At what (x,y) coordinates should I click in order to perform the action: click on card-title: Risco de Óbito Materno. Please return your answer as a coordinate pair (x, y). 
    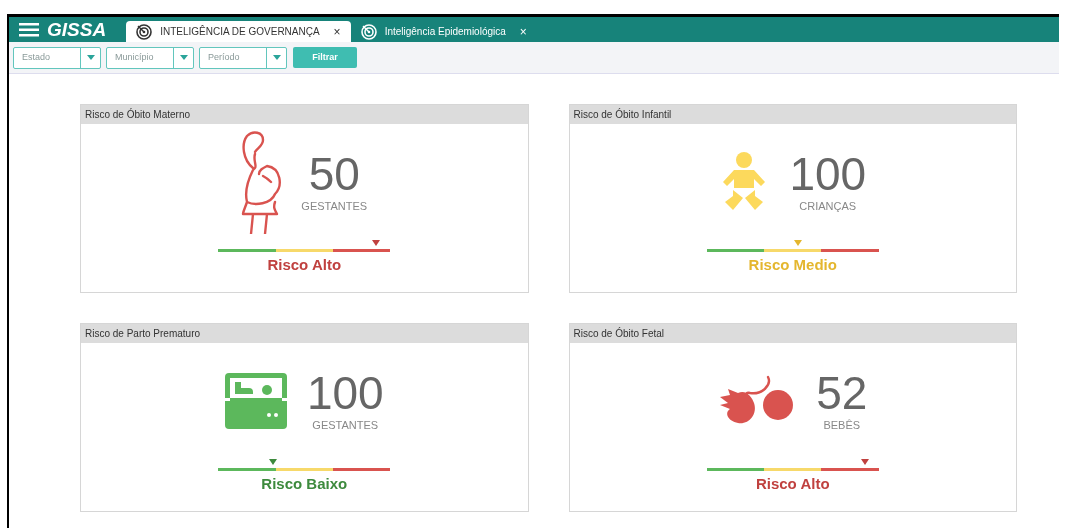
    Looking at the image, I should click on (304, 114).